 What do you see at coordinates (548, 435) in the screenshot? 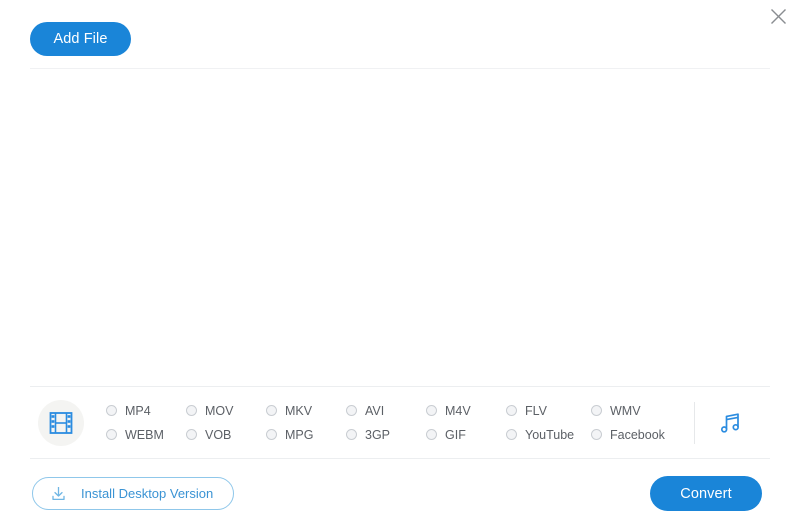
I see `format-option-youtube: YouTube` at bounding box center [548, 435].